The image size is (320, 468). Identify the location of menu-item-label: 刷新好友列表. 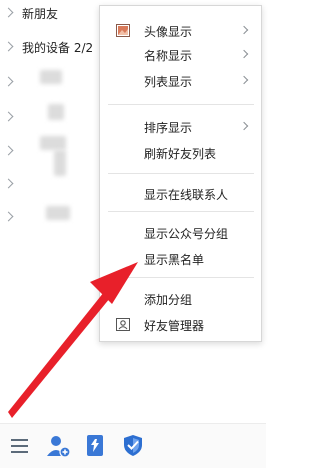
(180, 154).